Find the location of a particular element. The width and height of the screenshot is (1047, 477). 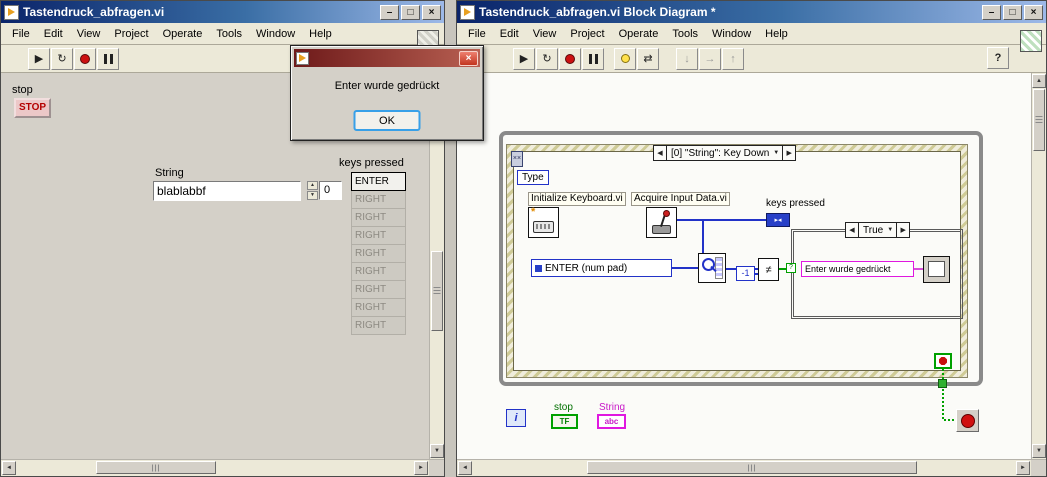

string-control-label: String is located at coordinates (169, 173).